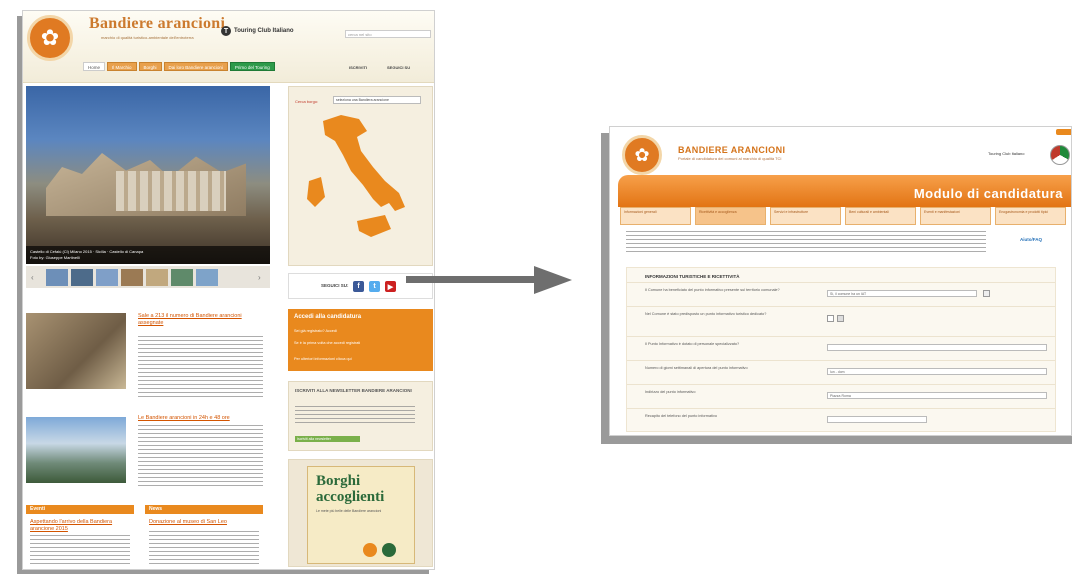  What do you see at coordinates (200, 456) in the screenshot?
I see `article-text` at bounding box center [200, 456].